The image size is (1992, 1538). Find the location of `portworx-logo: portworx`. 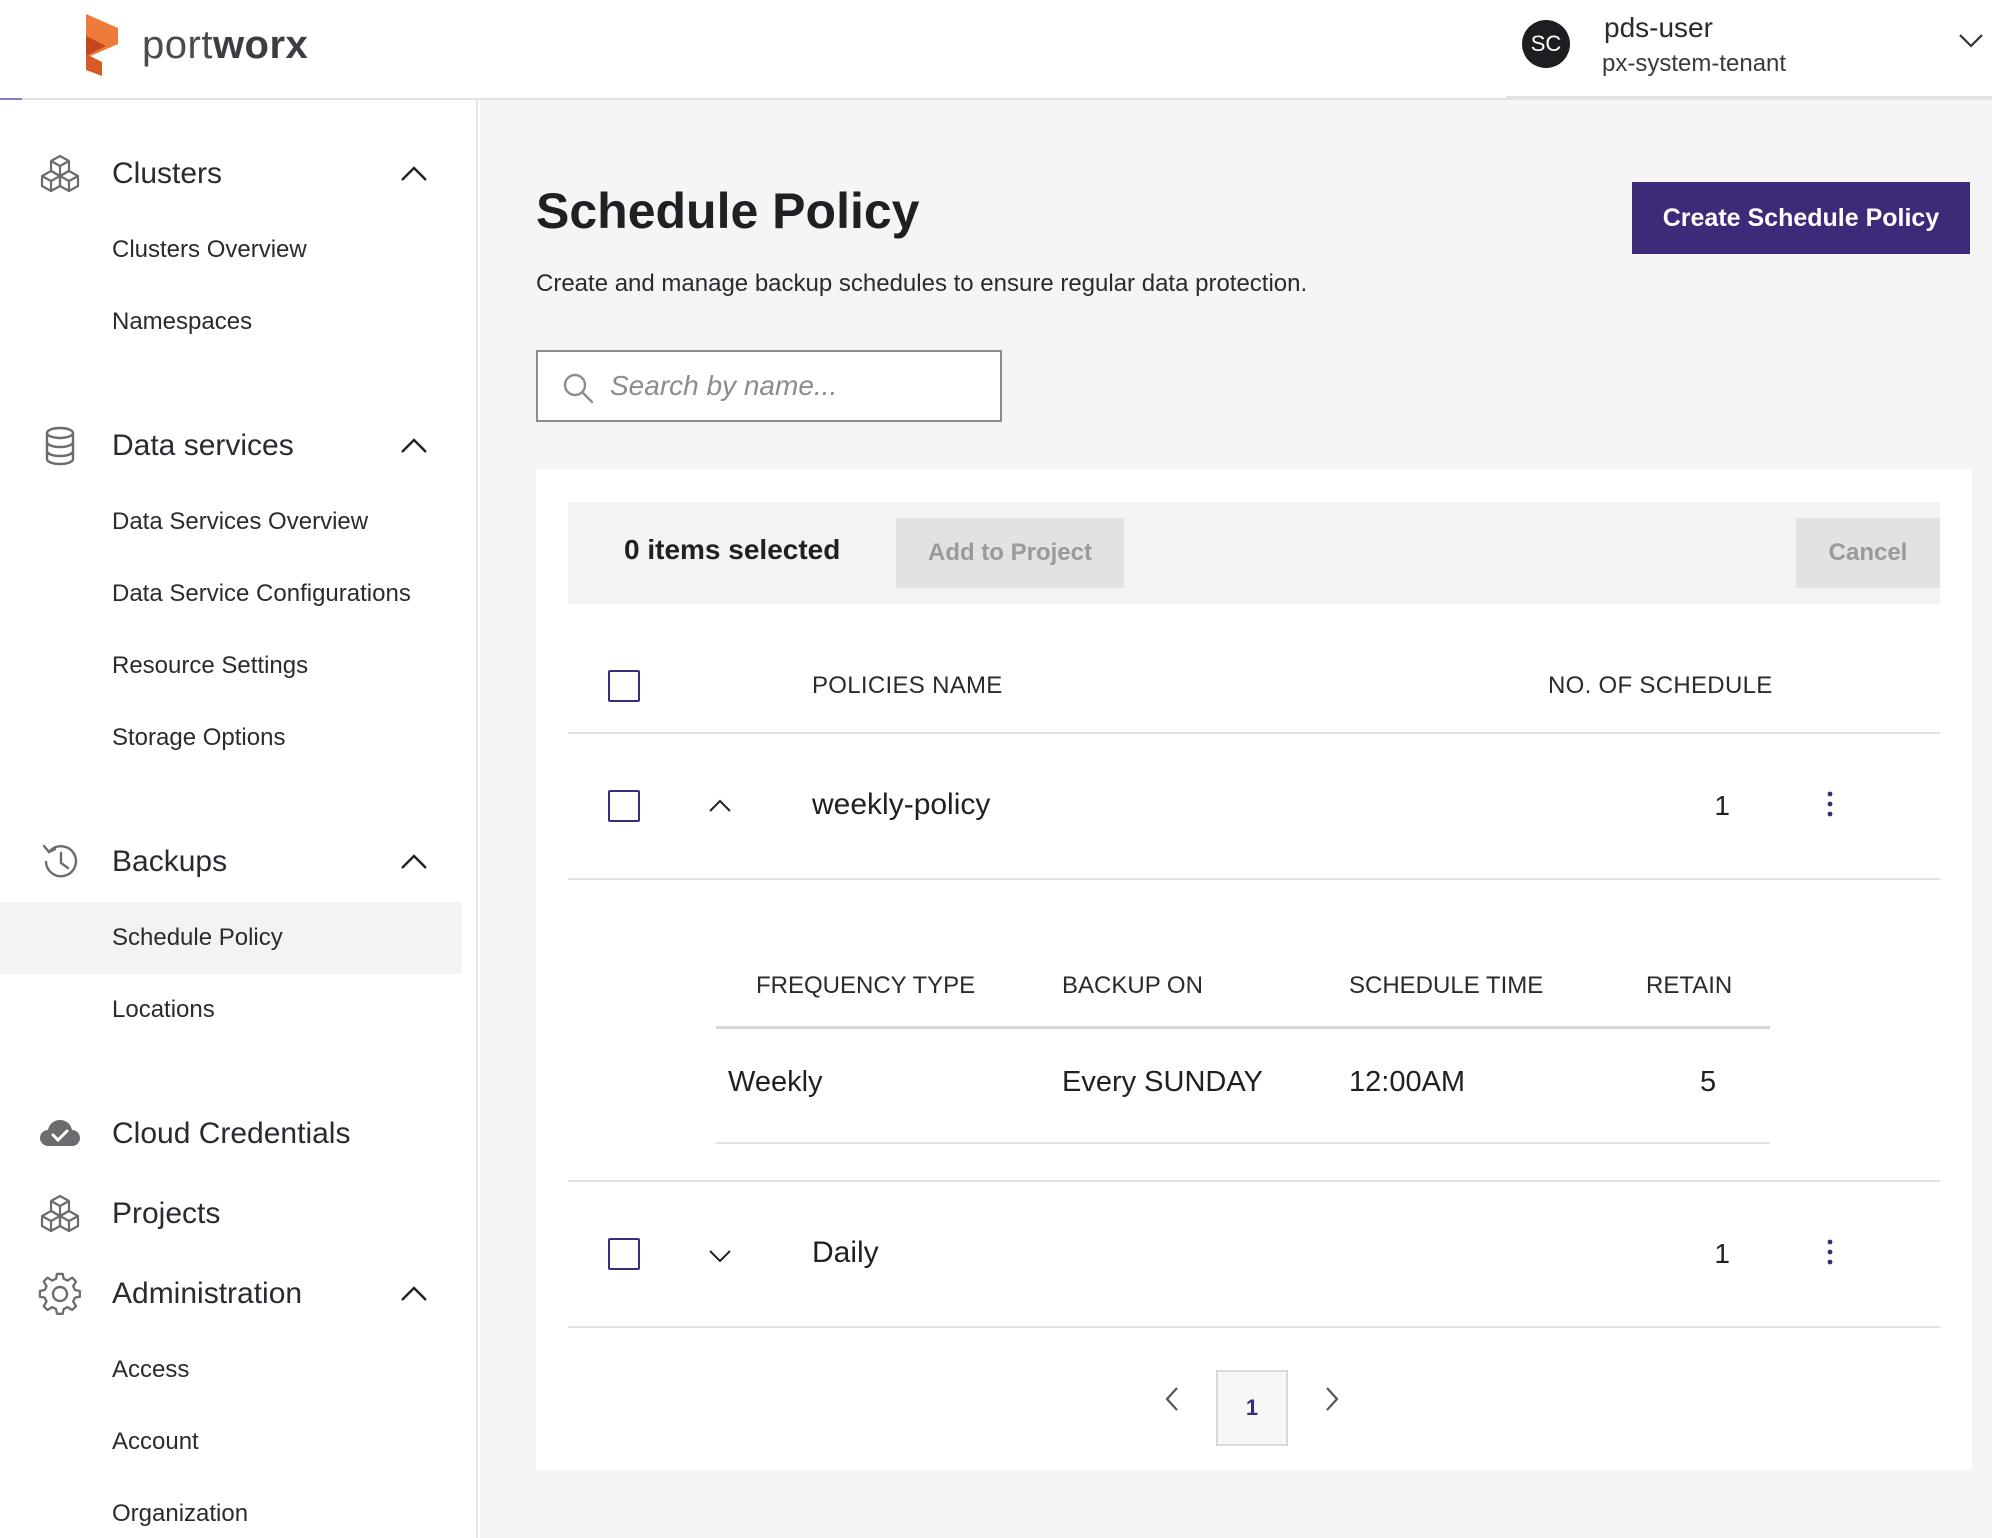

portworx-logo: portworx is located at coordinates (195, 45).